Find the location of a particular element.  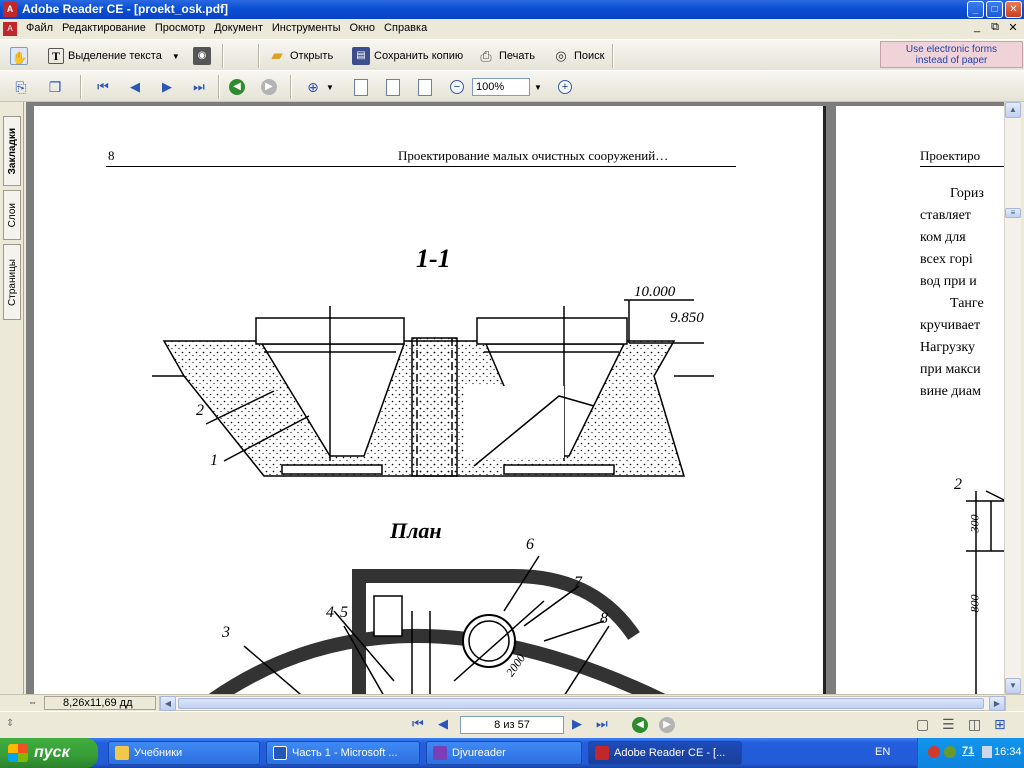

zoom-level-input: 100% is located at coordinates (501, 87).